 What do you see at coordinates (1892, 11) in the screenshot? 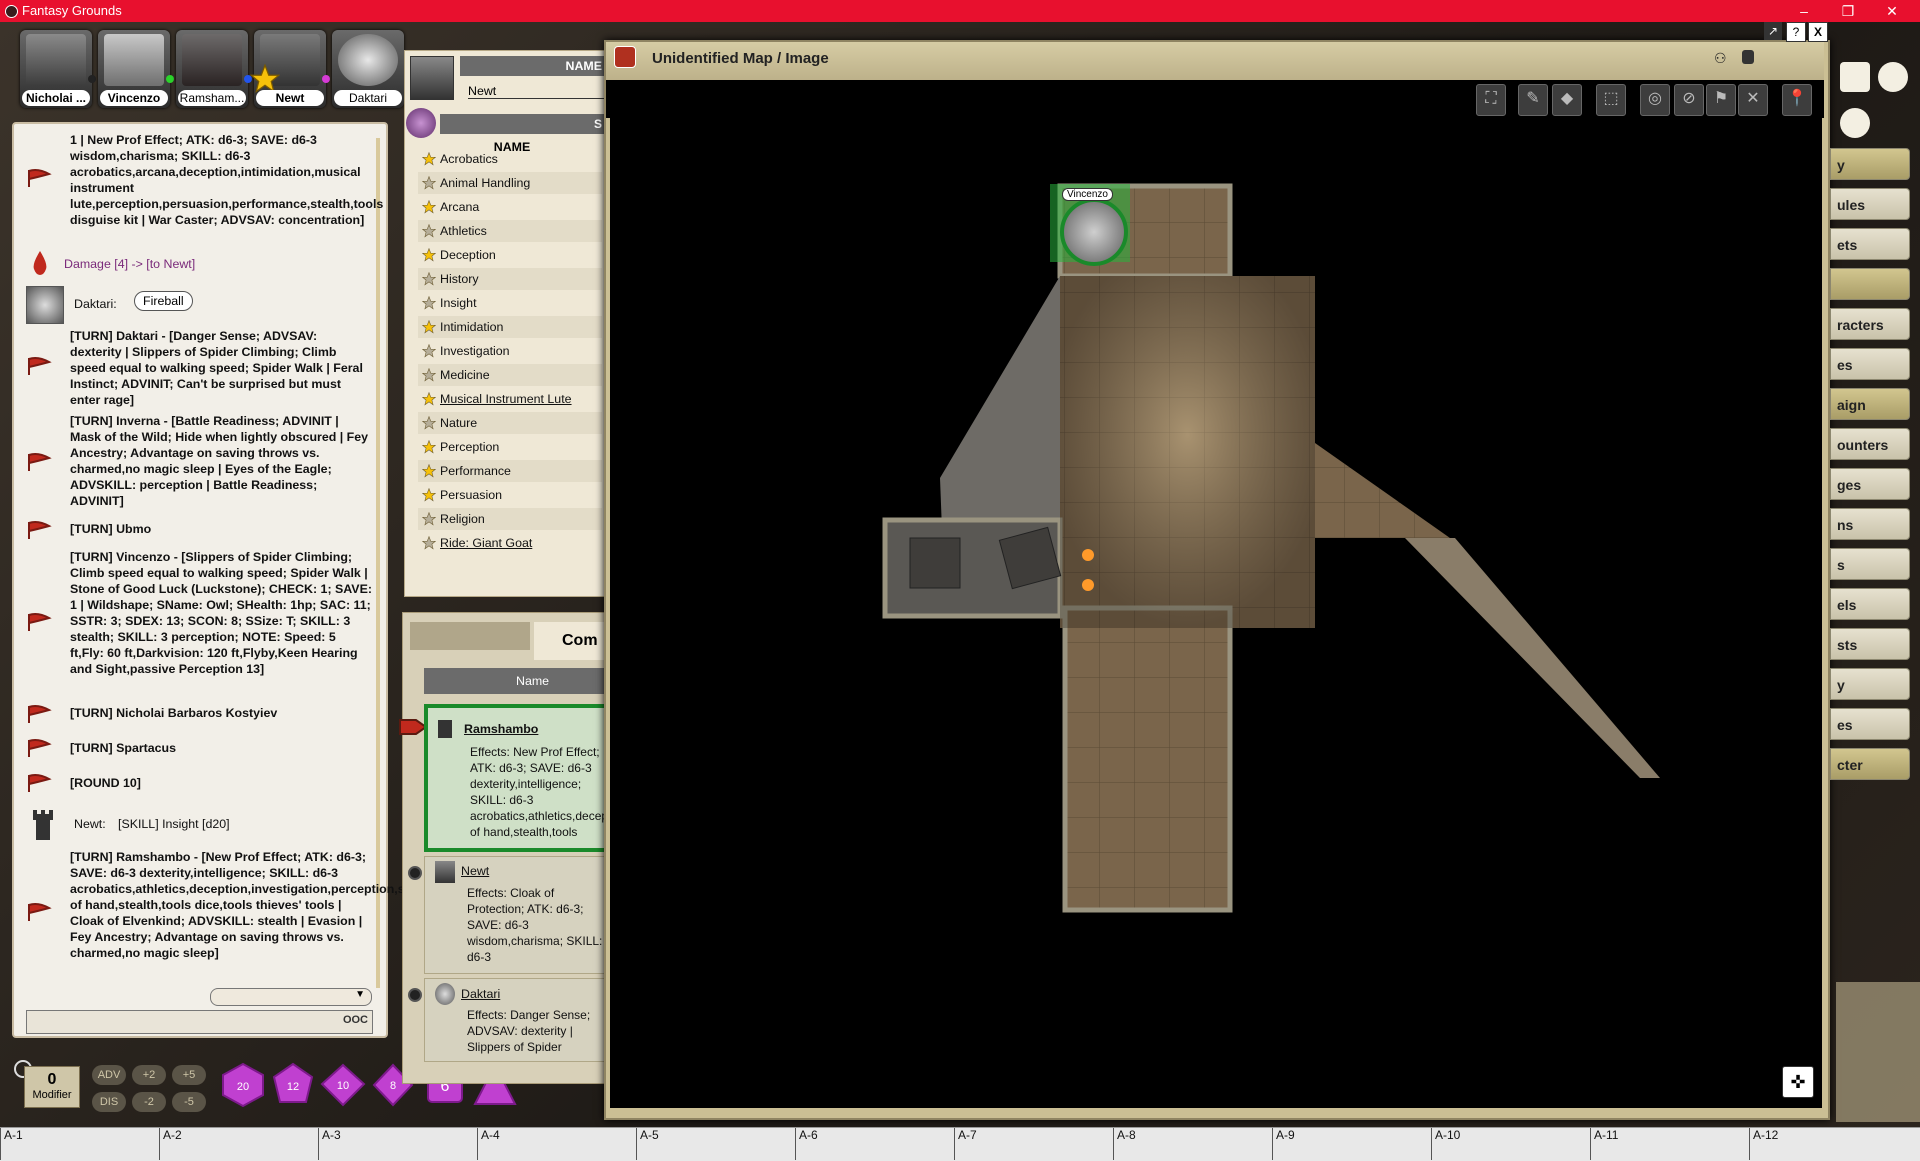
I see `close-button: ✕` at bounding box center [1892, 11].